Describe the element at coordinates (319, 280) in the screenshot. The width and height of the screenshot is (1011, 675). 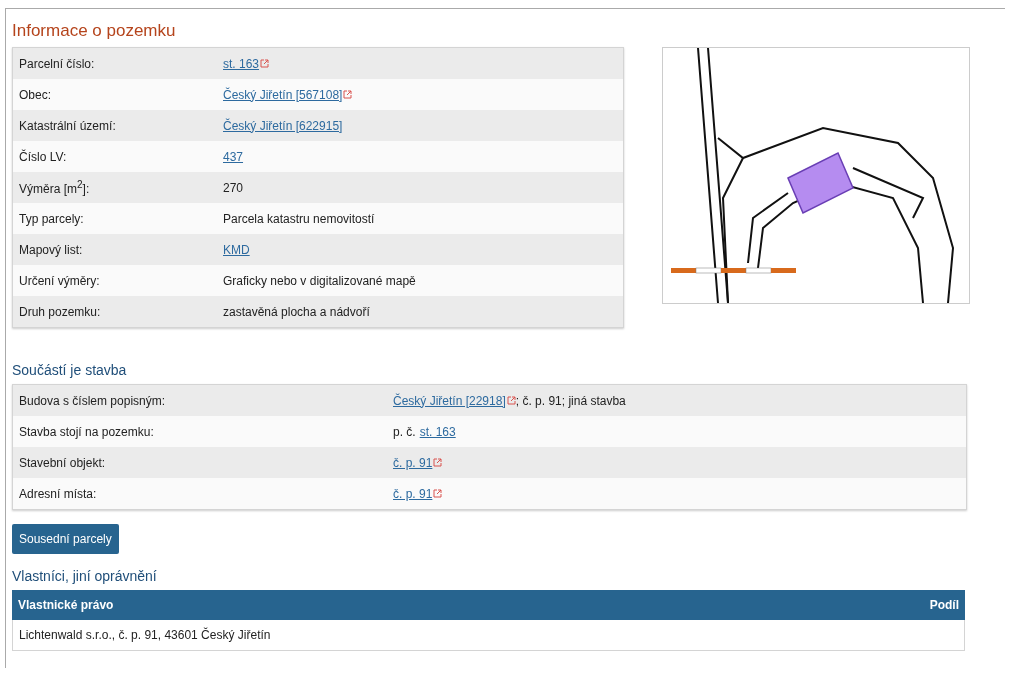
I see `value-text: Graficky nebo v digitalizované mapě` at that location.